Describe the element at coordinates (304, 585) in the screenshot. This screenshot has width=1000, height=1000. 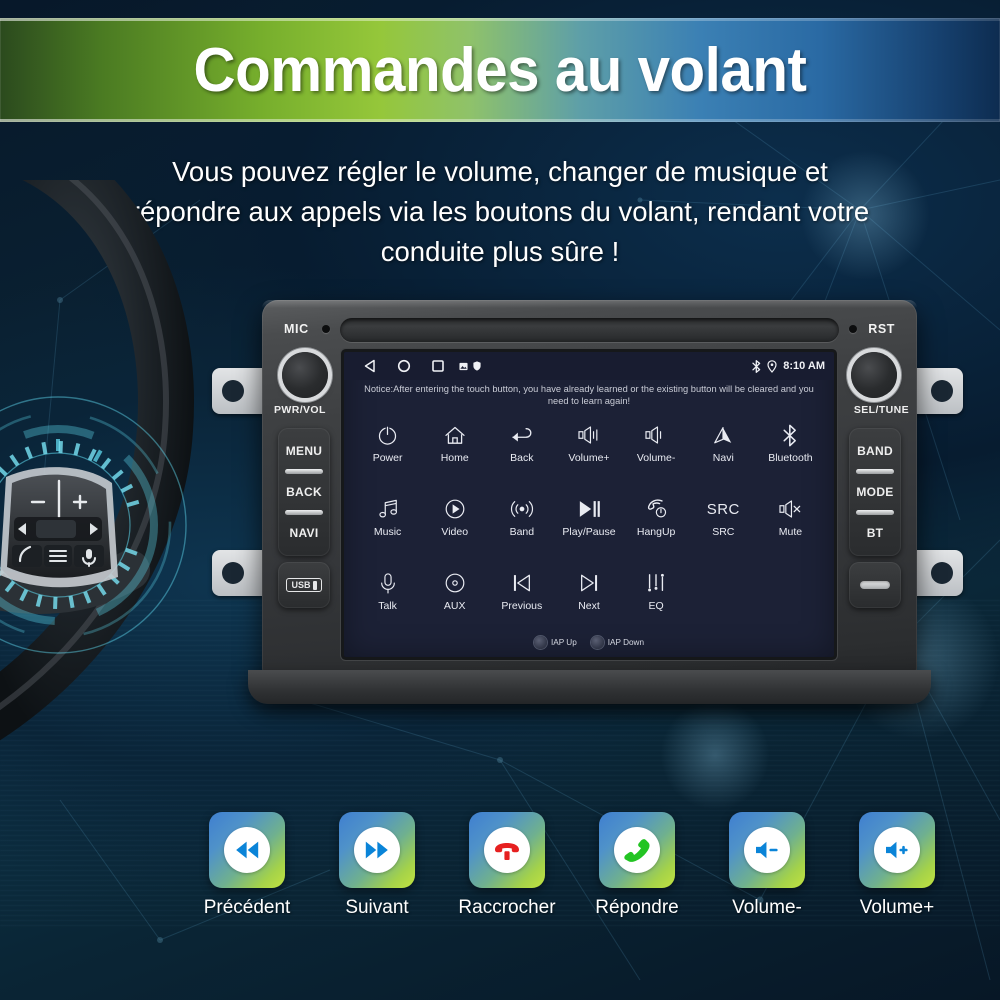
I see `usb-button: USB` at that location.